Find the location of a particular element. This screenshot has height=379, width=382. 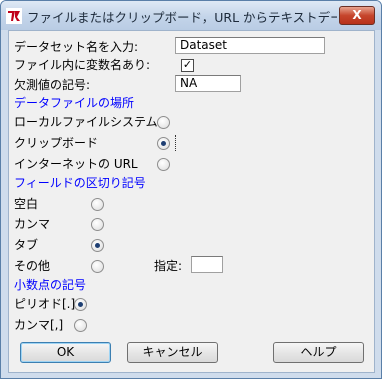

close-button: X is located at coordinates (357, 15).